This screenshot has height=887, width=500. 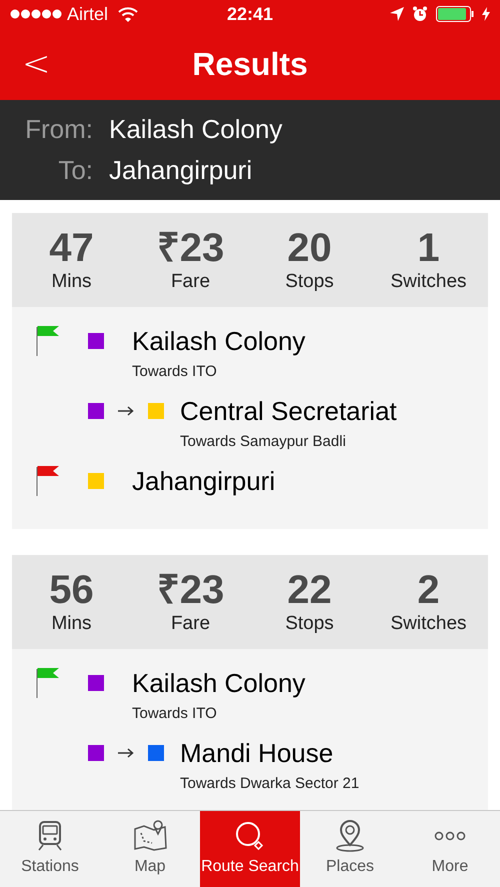 What do you see at coordinates (250, 849) in the screenshot?
I see `tab: Route Search` at bounding box center [250, 849].